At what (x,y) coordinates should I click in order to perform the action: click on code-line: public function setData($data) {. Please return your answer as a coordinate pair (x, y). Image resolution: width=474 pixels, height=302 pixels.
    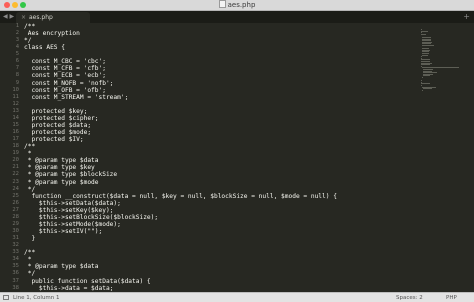
    Looking at the image, I should click on (87, 281).